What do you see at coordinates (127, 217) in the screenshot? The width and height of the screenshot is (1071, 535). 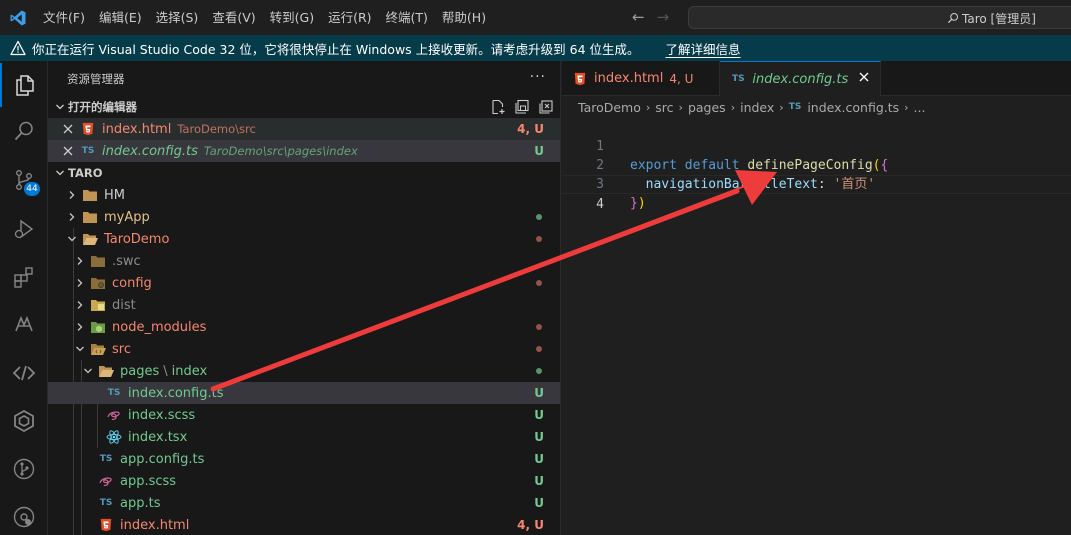 I see `tree-item-label: myApp` at bounding box center [127, 217].